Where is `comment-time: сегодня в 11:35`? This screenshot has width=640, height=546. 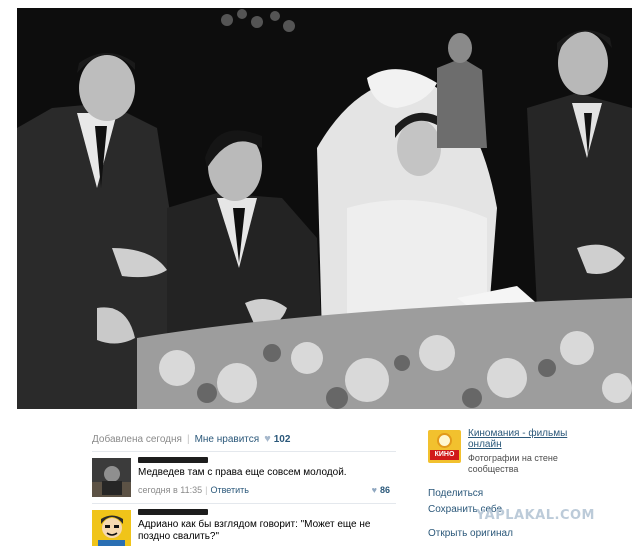
comment-time: сегодня в 11:35 is located at coordinates (170, 490).